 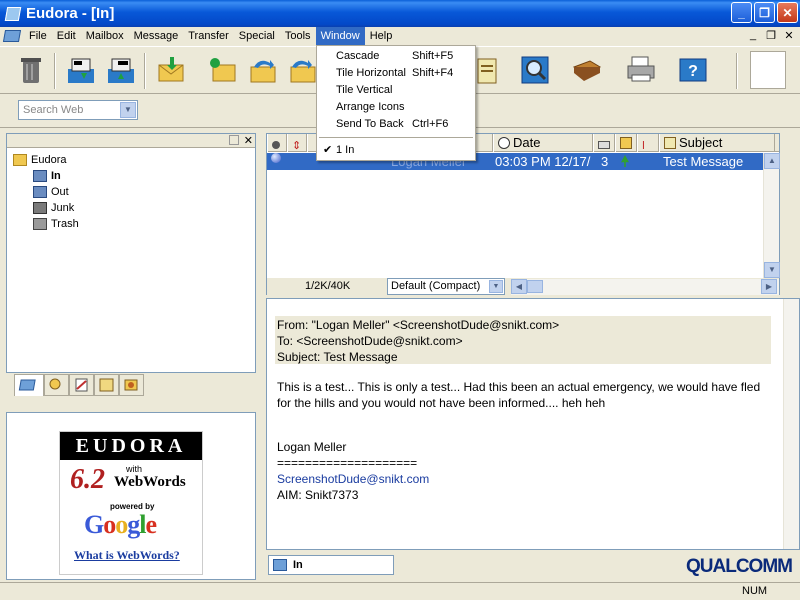 What do you see at coordinates (121, 70) in the screenshot?
I see `send-queued-out-icon` at bounding box center [121, 70].